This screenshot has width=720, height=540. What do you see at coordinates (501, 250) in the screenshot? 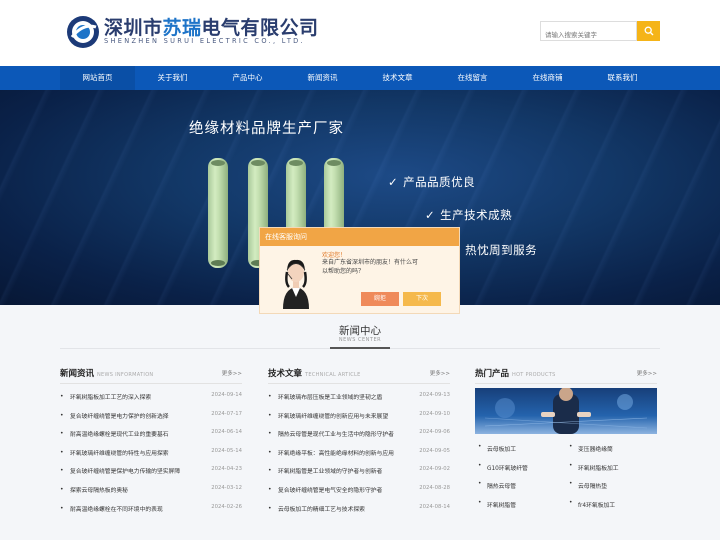
I see `banner-feature-text: 热忱周到服务` at bounding box center [501, 250].